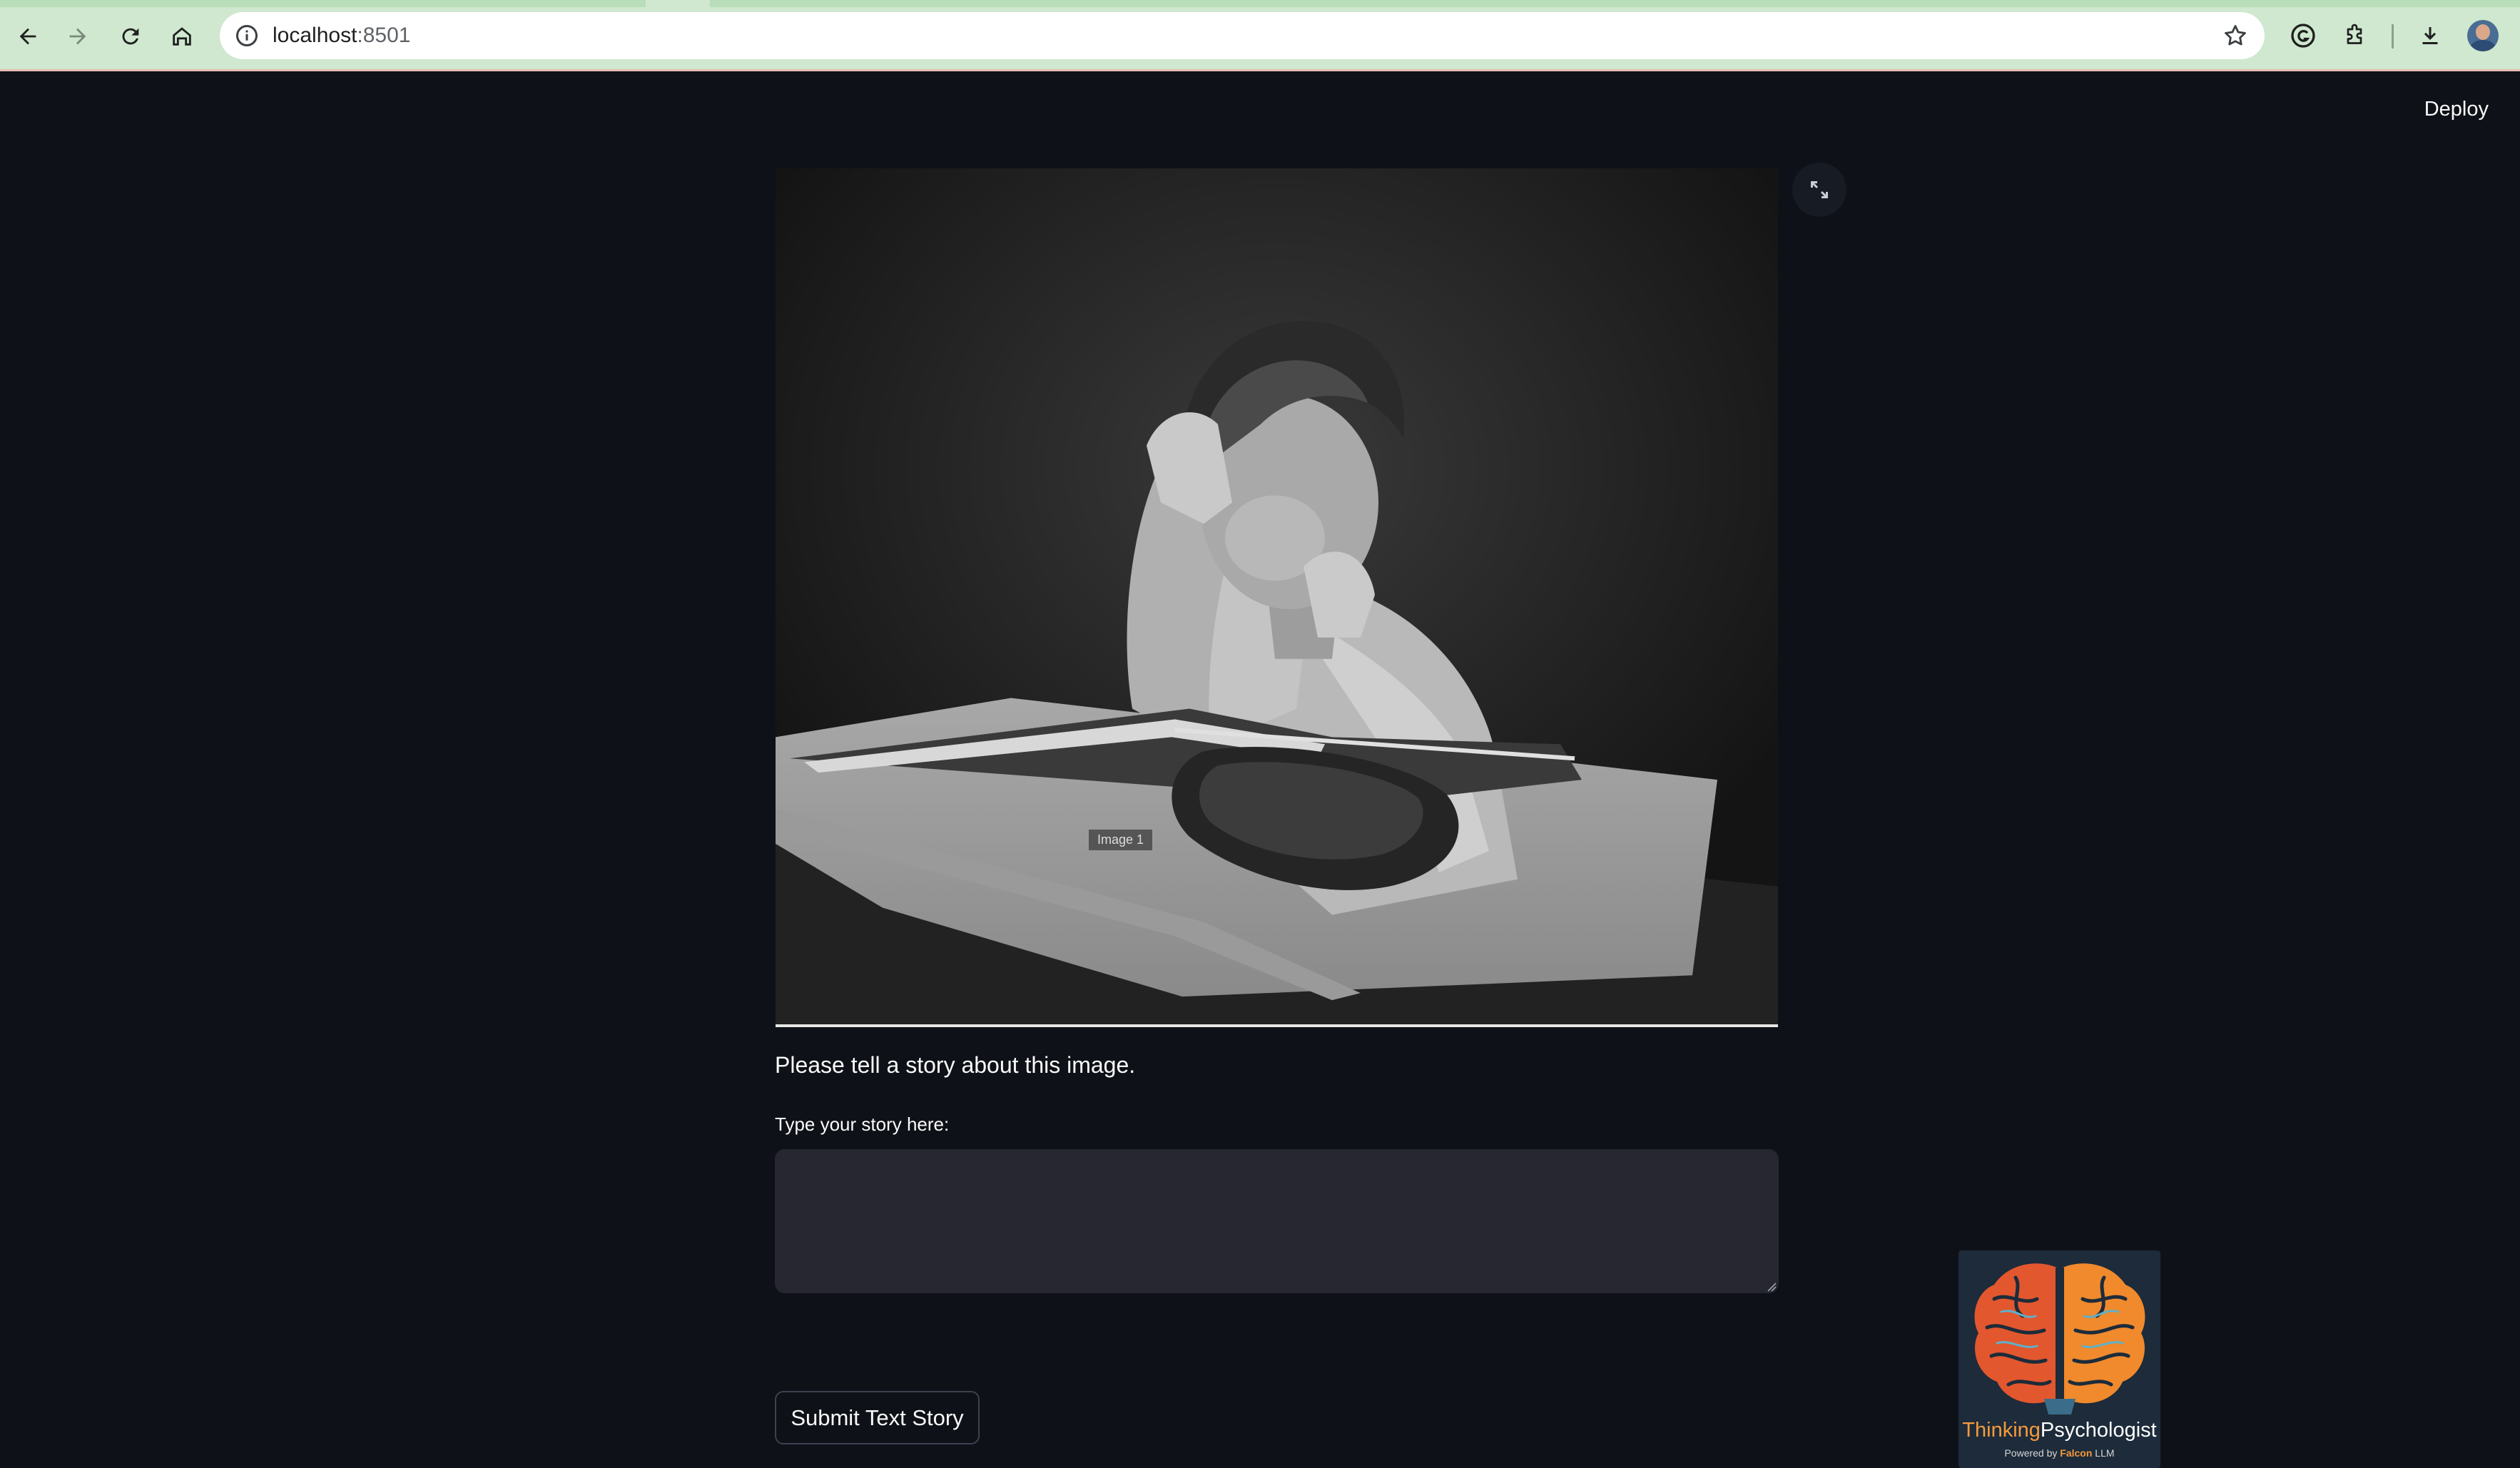 This screenshot has height=1468, width=2520. Describe the element at coordinates (1121, 840) in the screenshot. I see `image-caption: Image 1` at that location.